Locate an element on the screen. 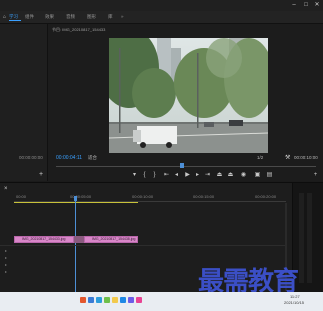 This screenshot has height=311, width=323. quality-dropdown: 1/2 is located at coordinates (260, 157).